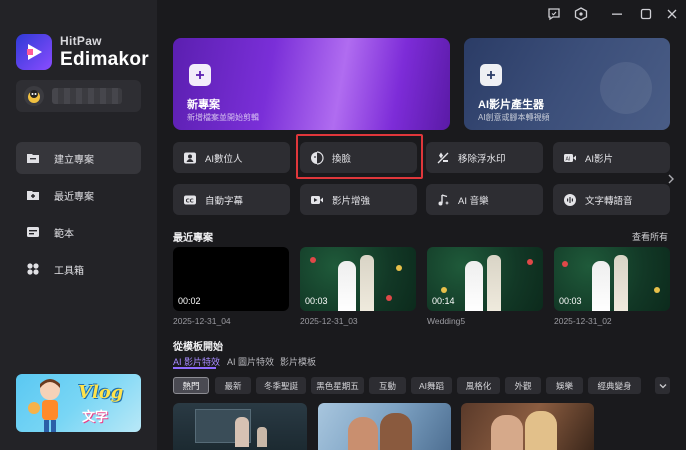 The width and height of the screenshot is (686, 450). Describe the element at coordinates (443, 301) in the screenshot. I see `project-duration: 00:14` at that location.